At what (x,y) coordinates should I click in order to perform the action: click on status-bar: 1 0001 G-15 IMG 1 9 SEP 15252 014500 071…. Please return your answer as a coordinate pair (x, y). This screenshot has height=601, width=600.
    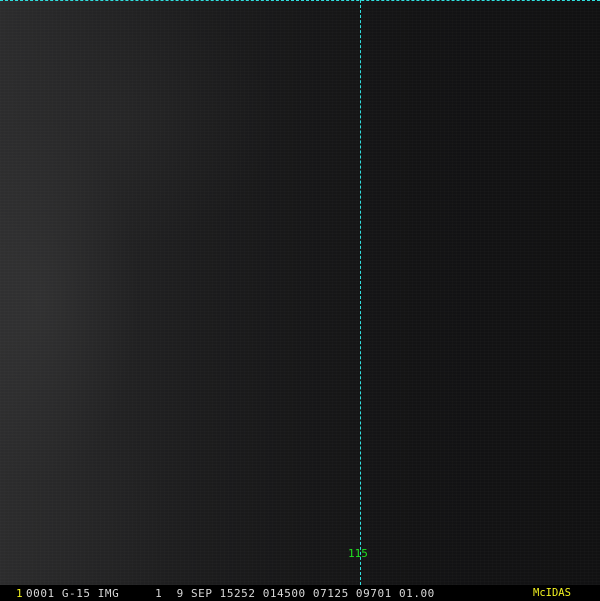
    Looking at the image, I should click on (300, 592).